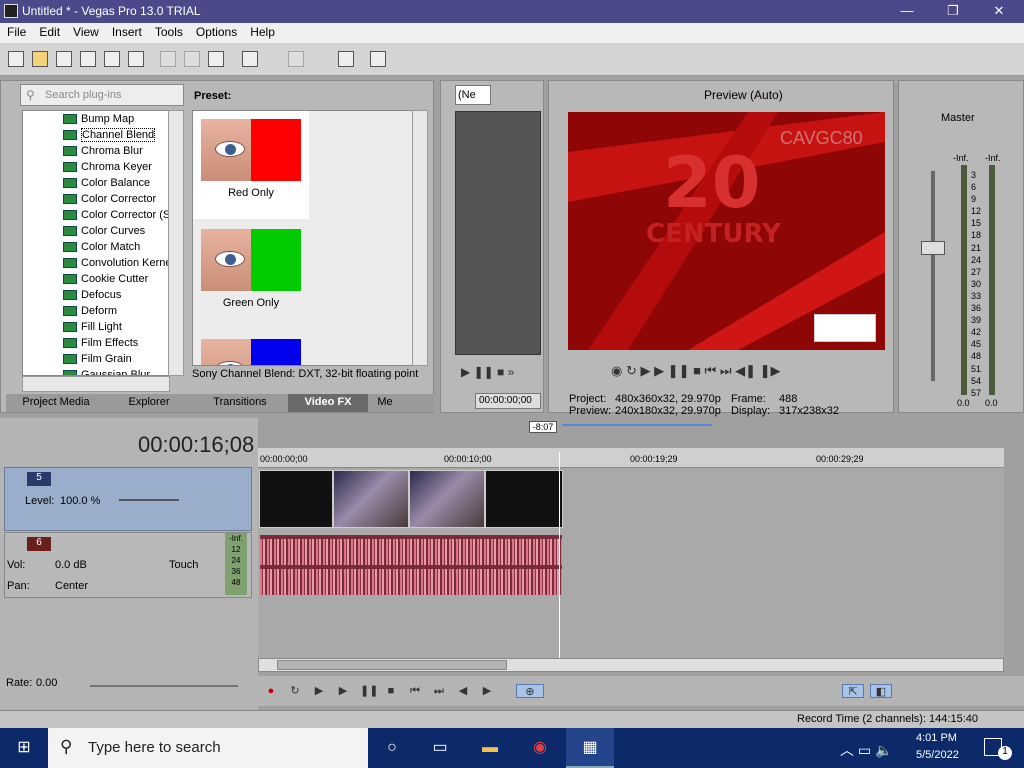  What do you see at coordinates (96, 247) in the screenshot?
I see `plugin-item: Color Match` at bounding box center [96, 247].